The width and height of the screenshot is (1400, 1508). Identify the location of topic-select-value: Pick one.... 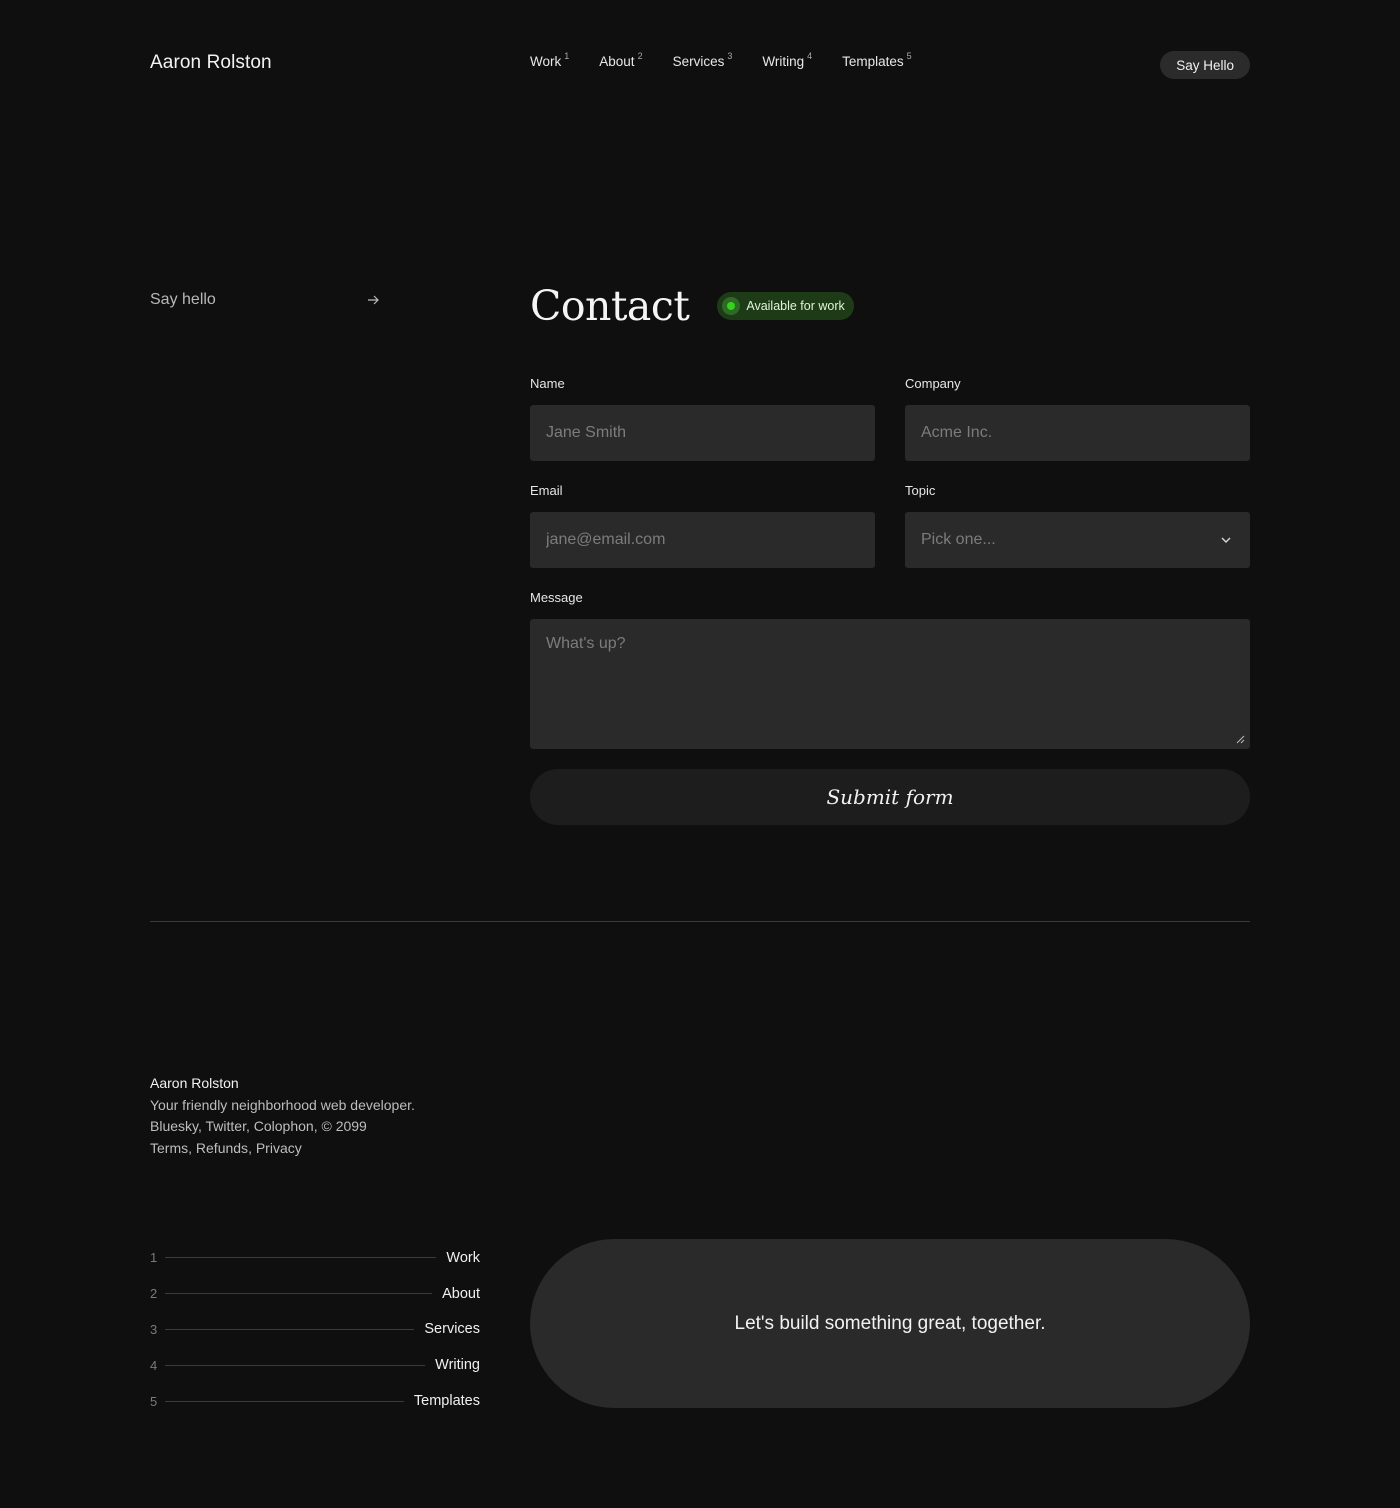
(958, 539).